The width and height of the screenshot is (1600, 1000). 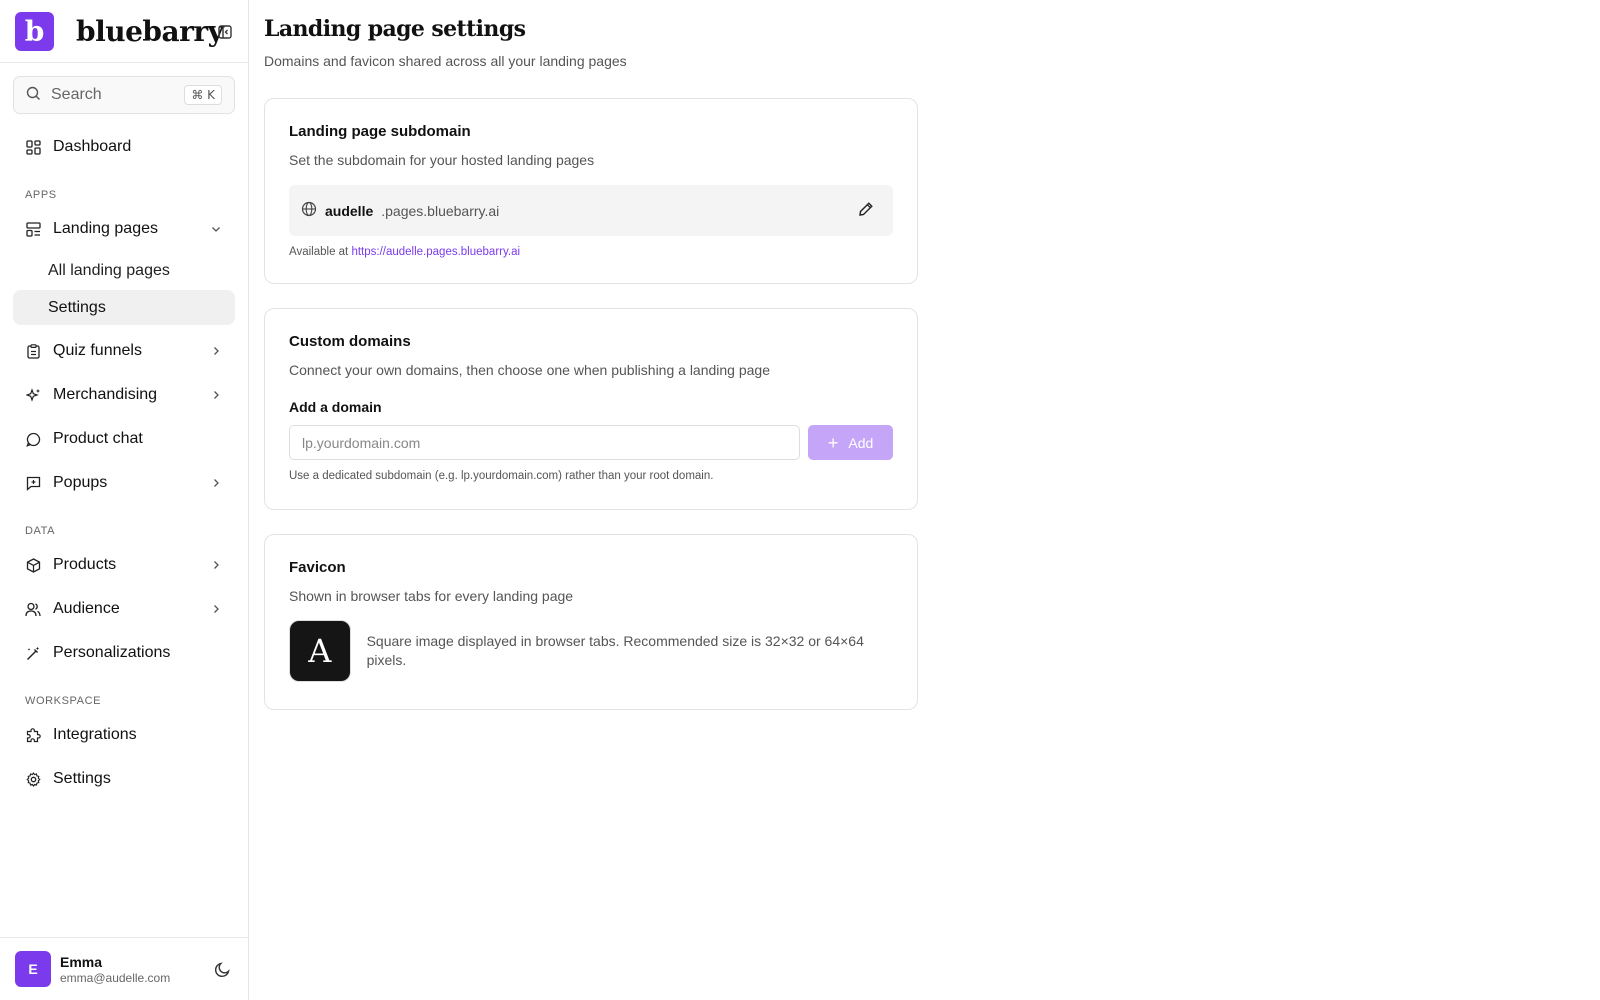 What do you see at coordinates (33, 609) in the screenshot?
I see `users-icon` at bounding box center [33, 609].